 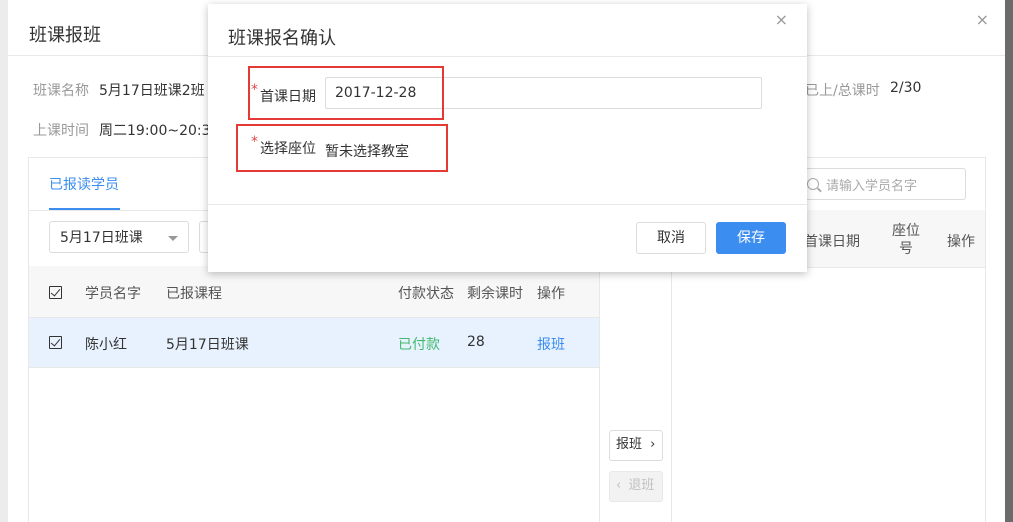 What do you see at coordinates (751, 238) in the screenshot?
I see `save-button: 保存` at bounding box center [751, 238].